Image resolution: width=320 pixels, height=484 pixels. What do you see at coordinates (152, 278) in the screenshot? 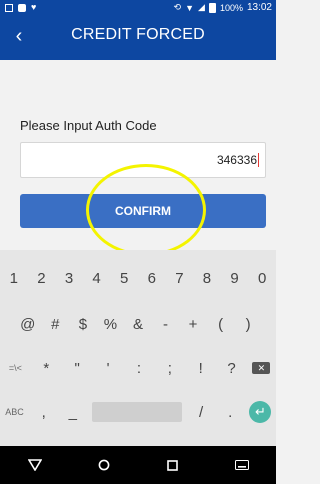
I see `key-6: 6` at bounding box center [152, 278].